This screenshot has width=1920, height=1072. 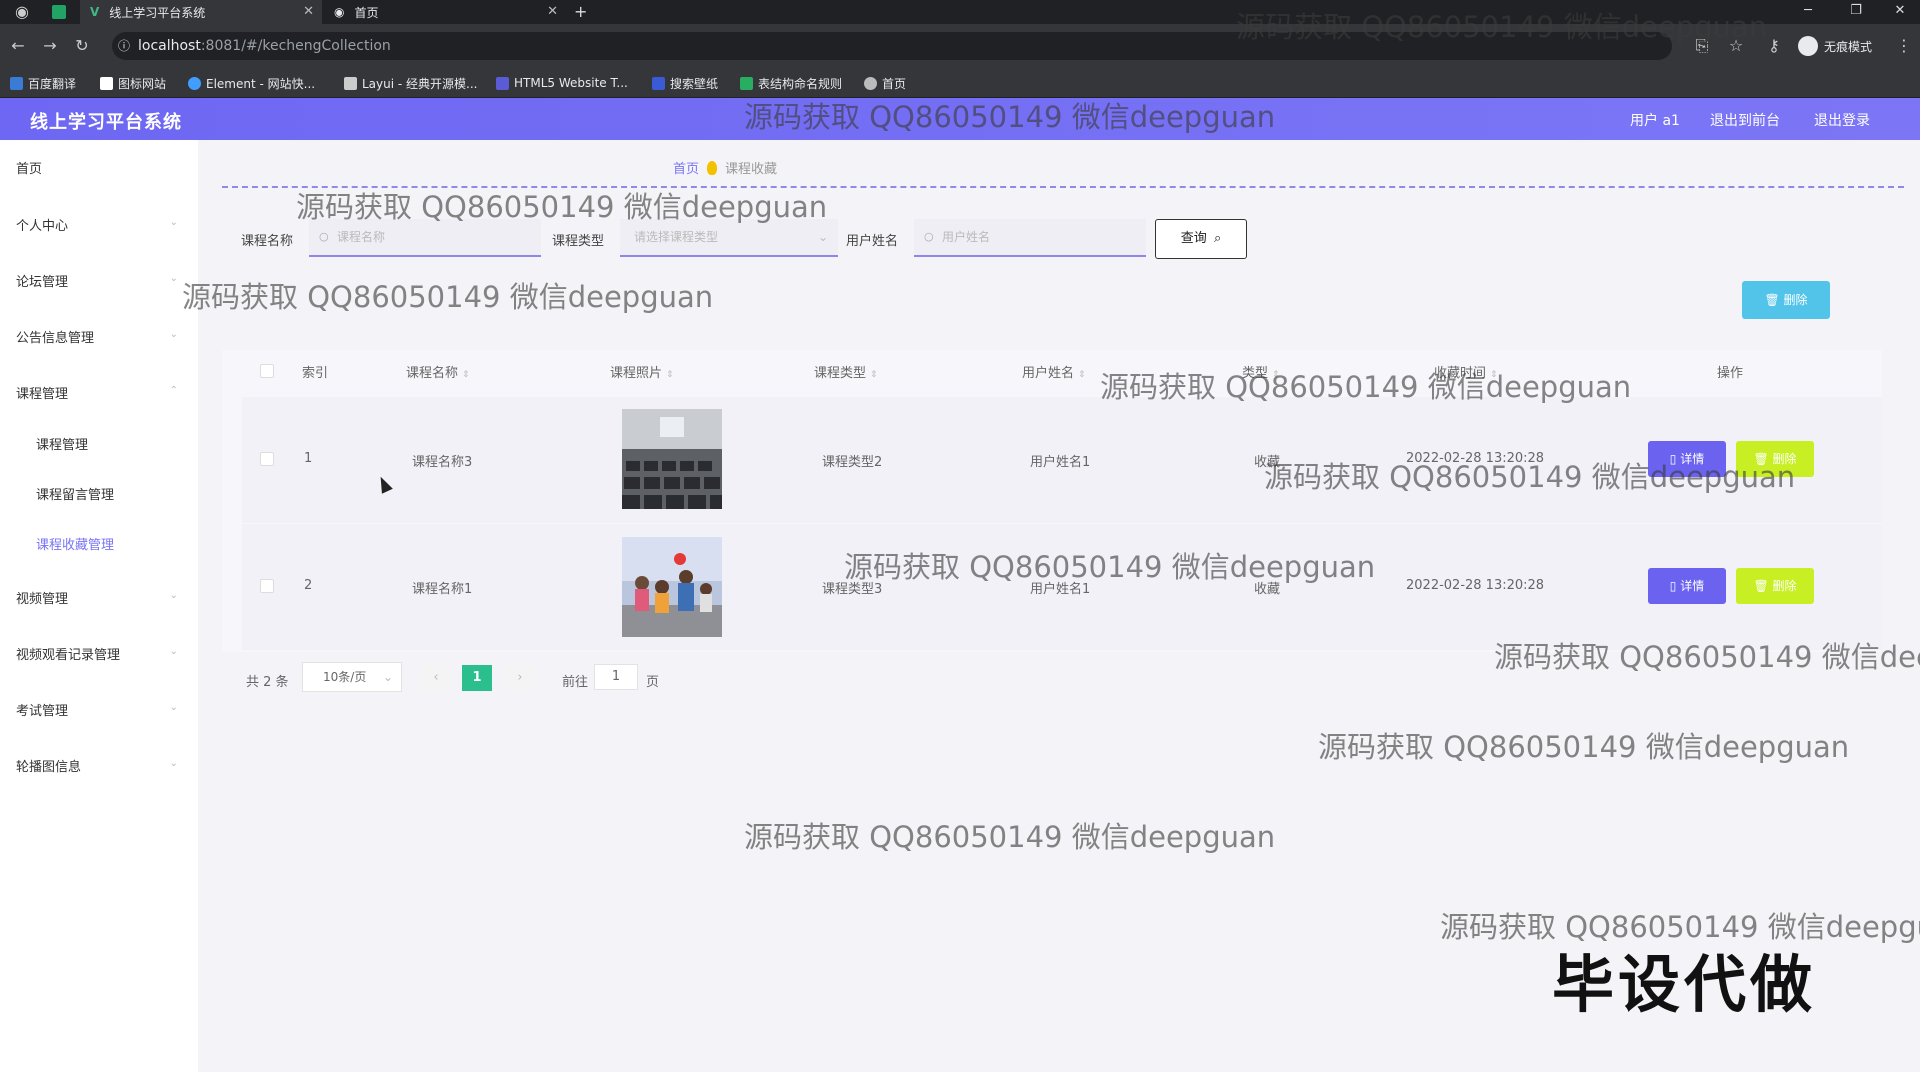 What do you see at coordinates (1466, 371) in the screenshot?
I see `column-header-time: 收藏时间 ⇕` at bounding box center [1466, 371].